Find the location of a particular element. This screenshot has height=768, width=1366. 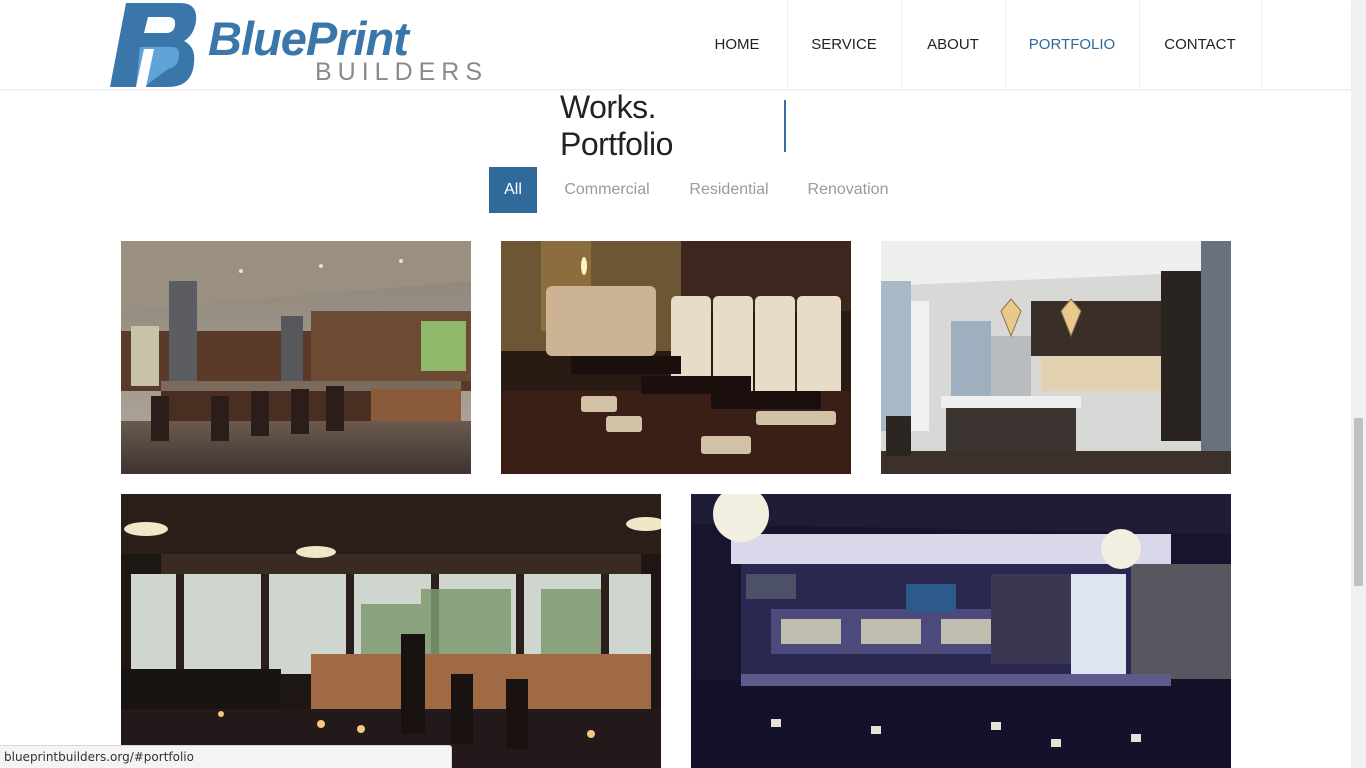

nav-portfolio: PORTFOLIO is located at coordinates (1072, 44).